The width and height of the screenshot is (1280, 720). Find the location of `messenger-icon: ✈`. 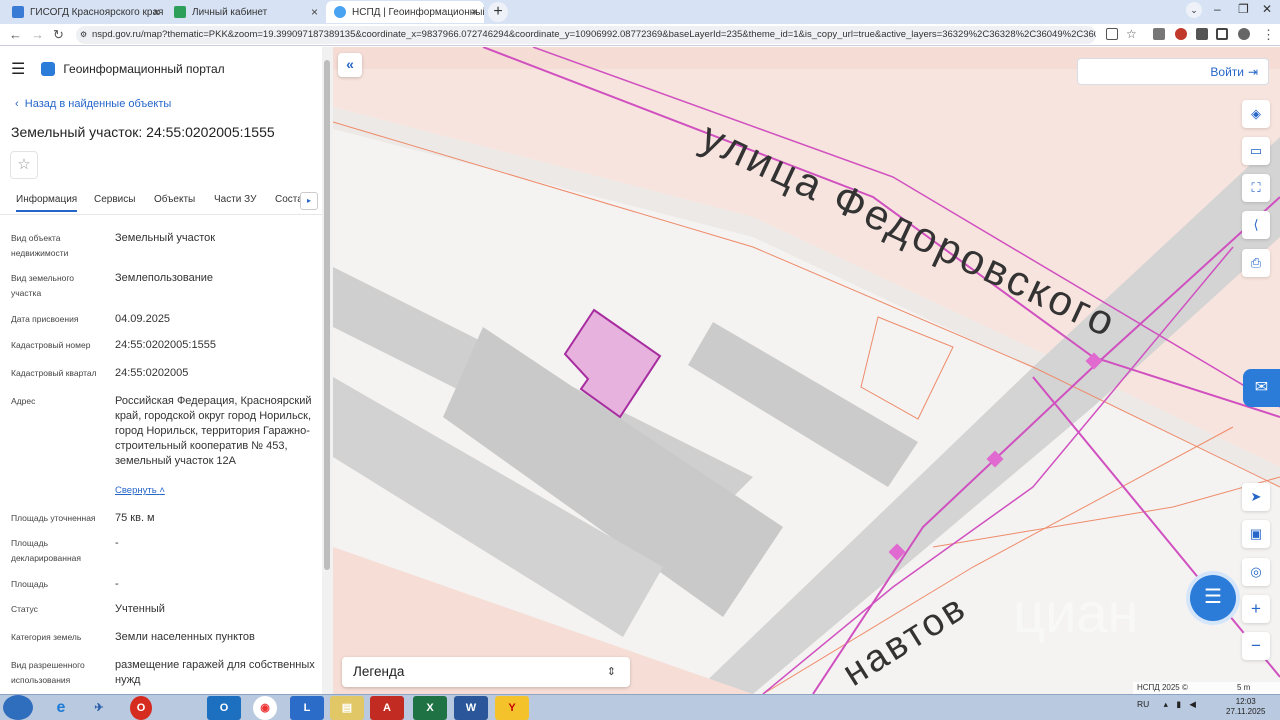

messenger-icon: ✈ is located at coordinates (99, 708).